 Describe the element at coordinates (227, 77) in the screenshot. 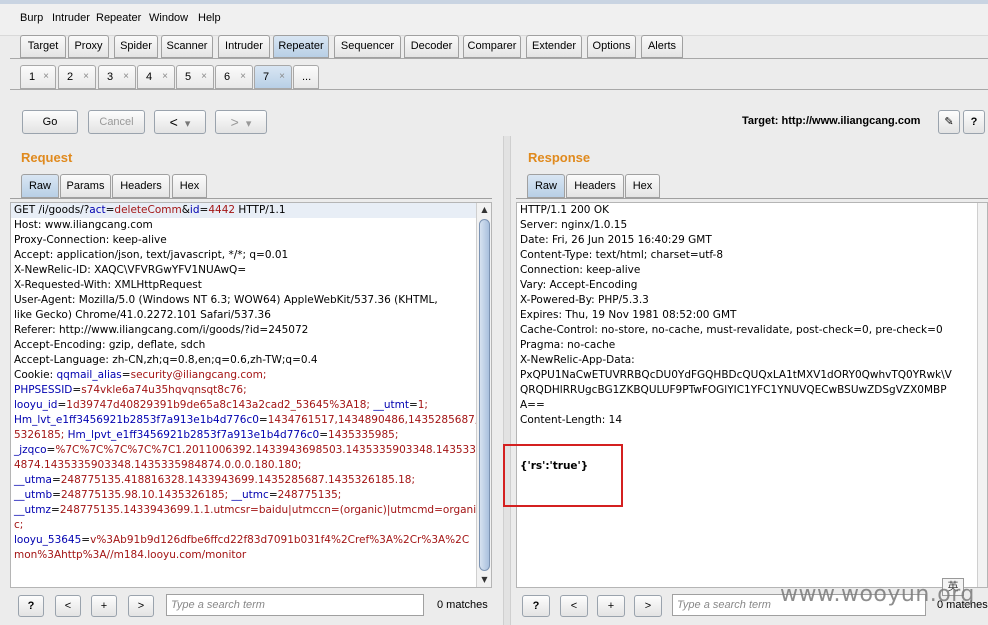

I see `subtab-label: 6` at that location.